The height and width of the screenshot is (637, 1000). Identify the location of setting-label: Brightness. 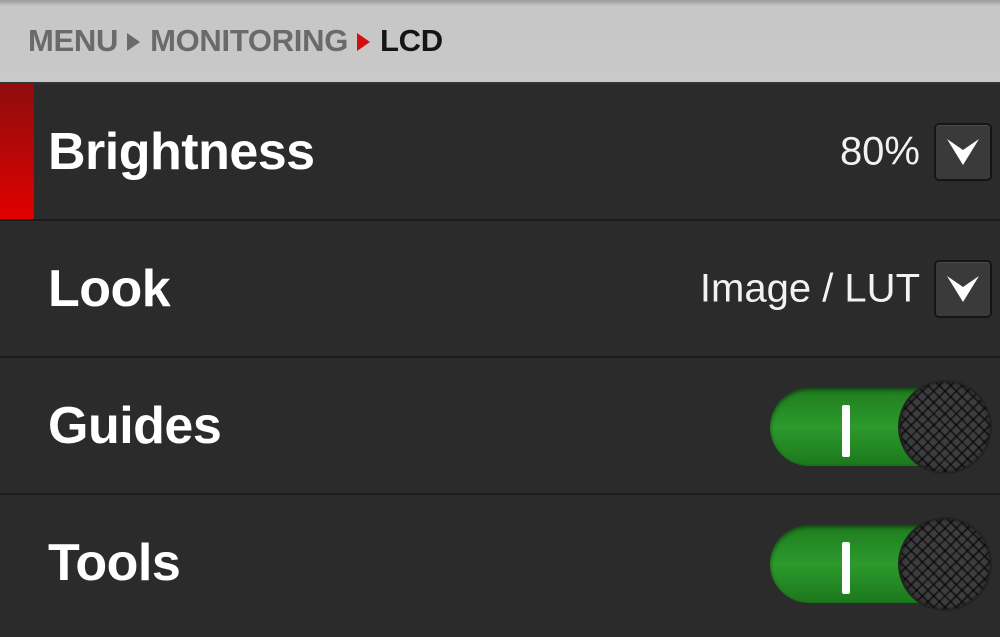
(181, 151).